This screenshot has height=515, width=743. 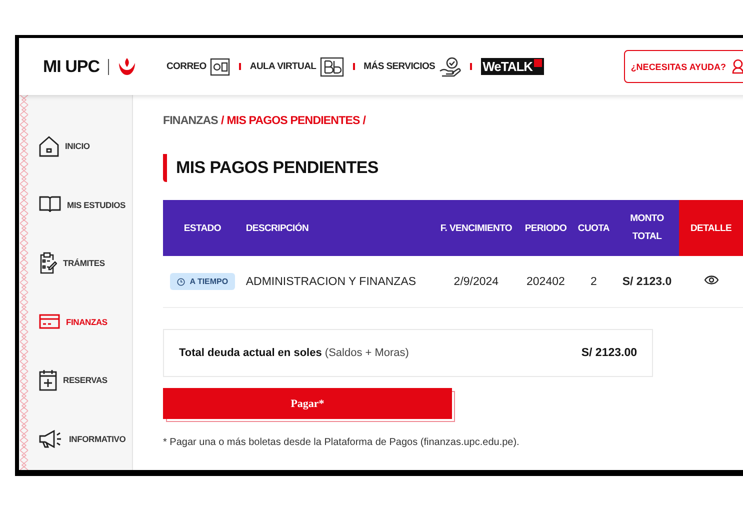 What do you see at coordinates (294, 353) in the screenshot?
I see `total-label: Total deuda actual en soles (Saldos + Moras)` at bounding box center [294, 353].